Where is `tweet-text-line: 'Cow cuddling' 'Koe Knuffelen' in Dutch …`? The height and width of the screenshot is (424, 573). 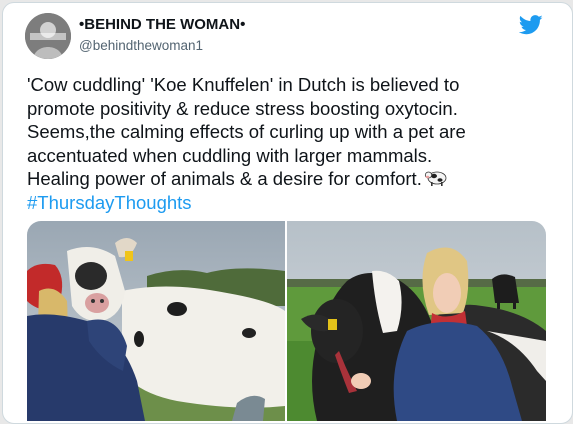 tweet-text-line: 'Cow cuddling' 'Koe Knuffelen' in Dutch … is located at coordinates (243, 84).